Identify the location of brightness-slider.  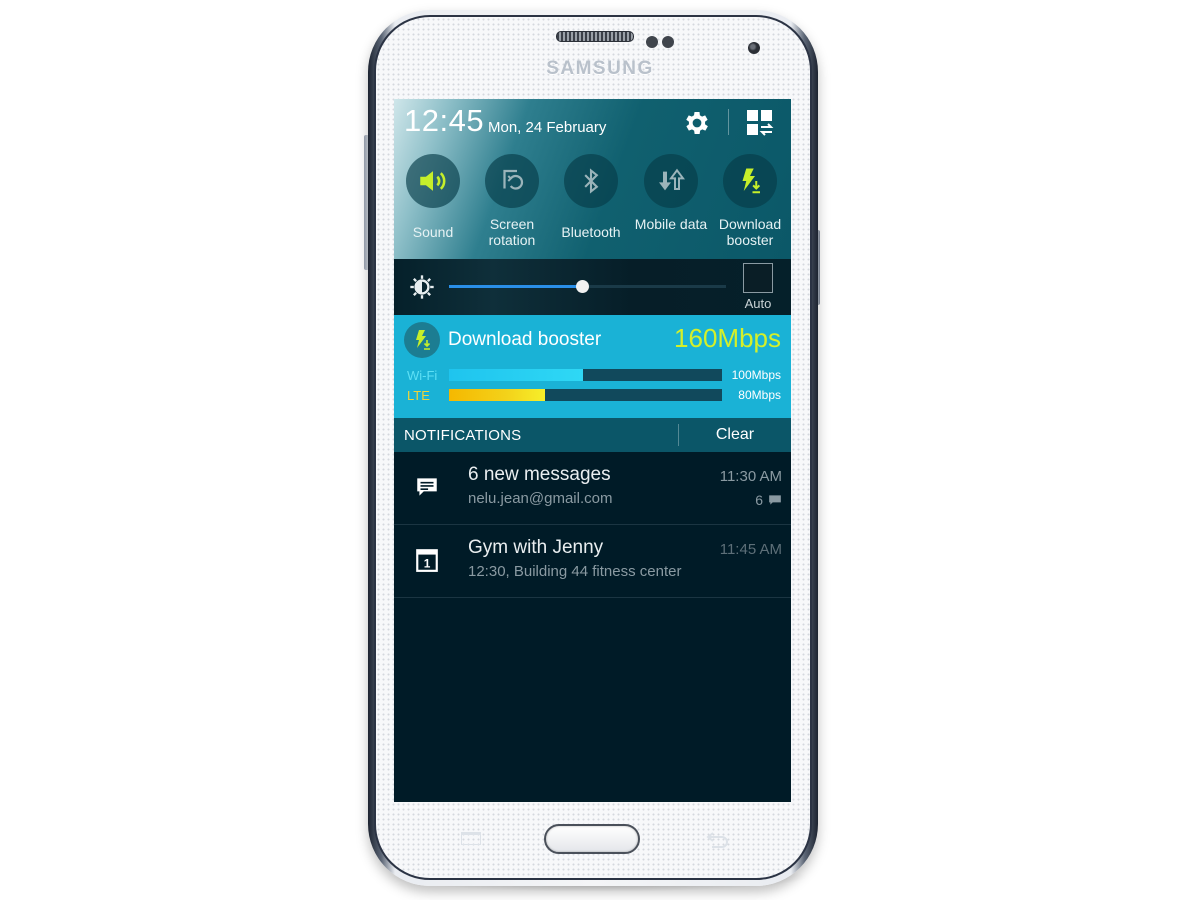
(587, 286).